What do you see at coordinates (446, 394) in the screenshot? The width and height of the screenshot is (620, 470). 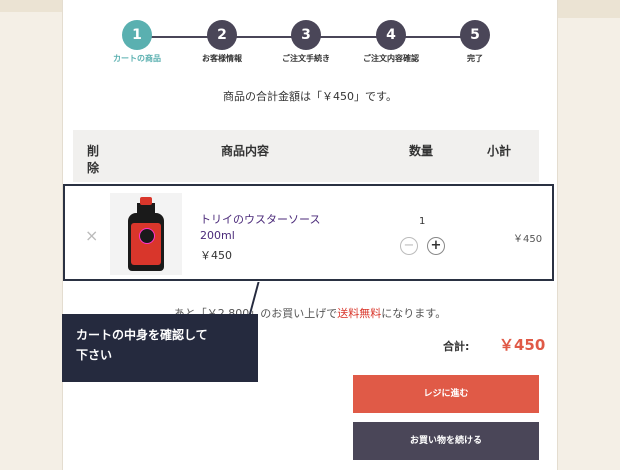 I see `checkout-button: レジに進む` at bounding box center [446, 394].